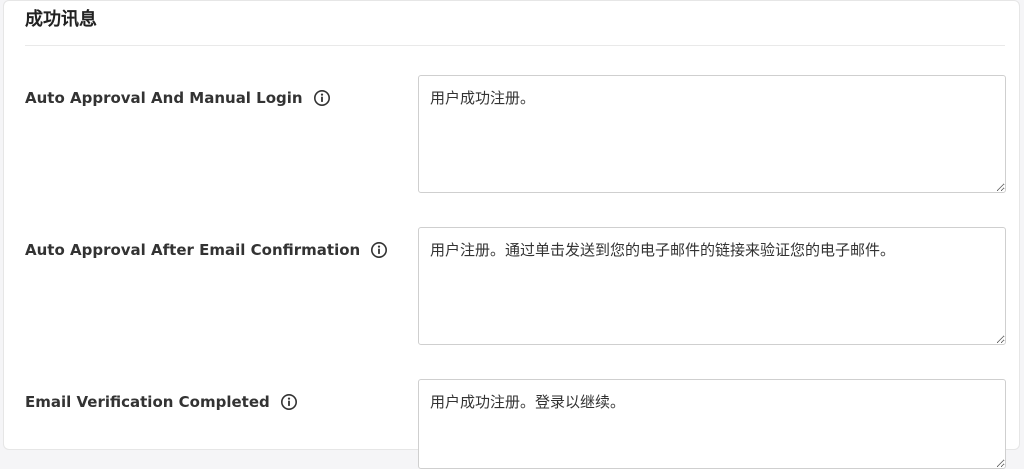 The image size is (1024, 469). What do you see at coordinates (712, 424) in the screenshot?
I see `message-textarea-email-verification-completed: 用户成功注册。登录以继续。` at bounding box center [712, 424].